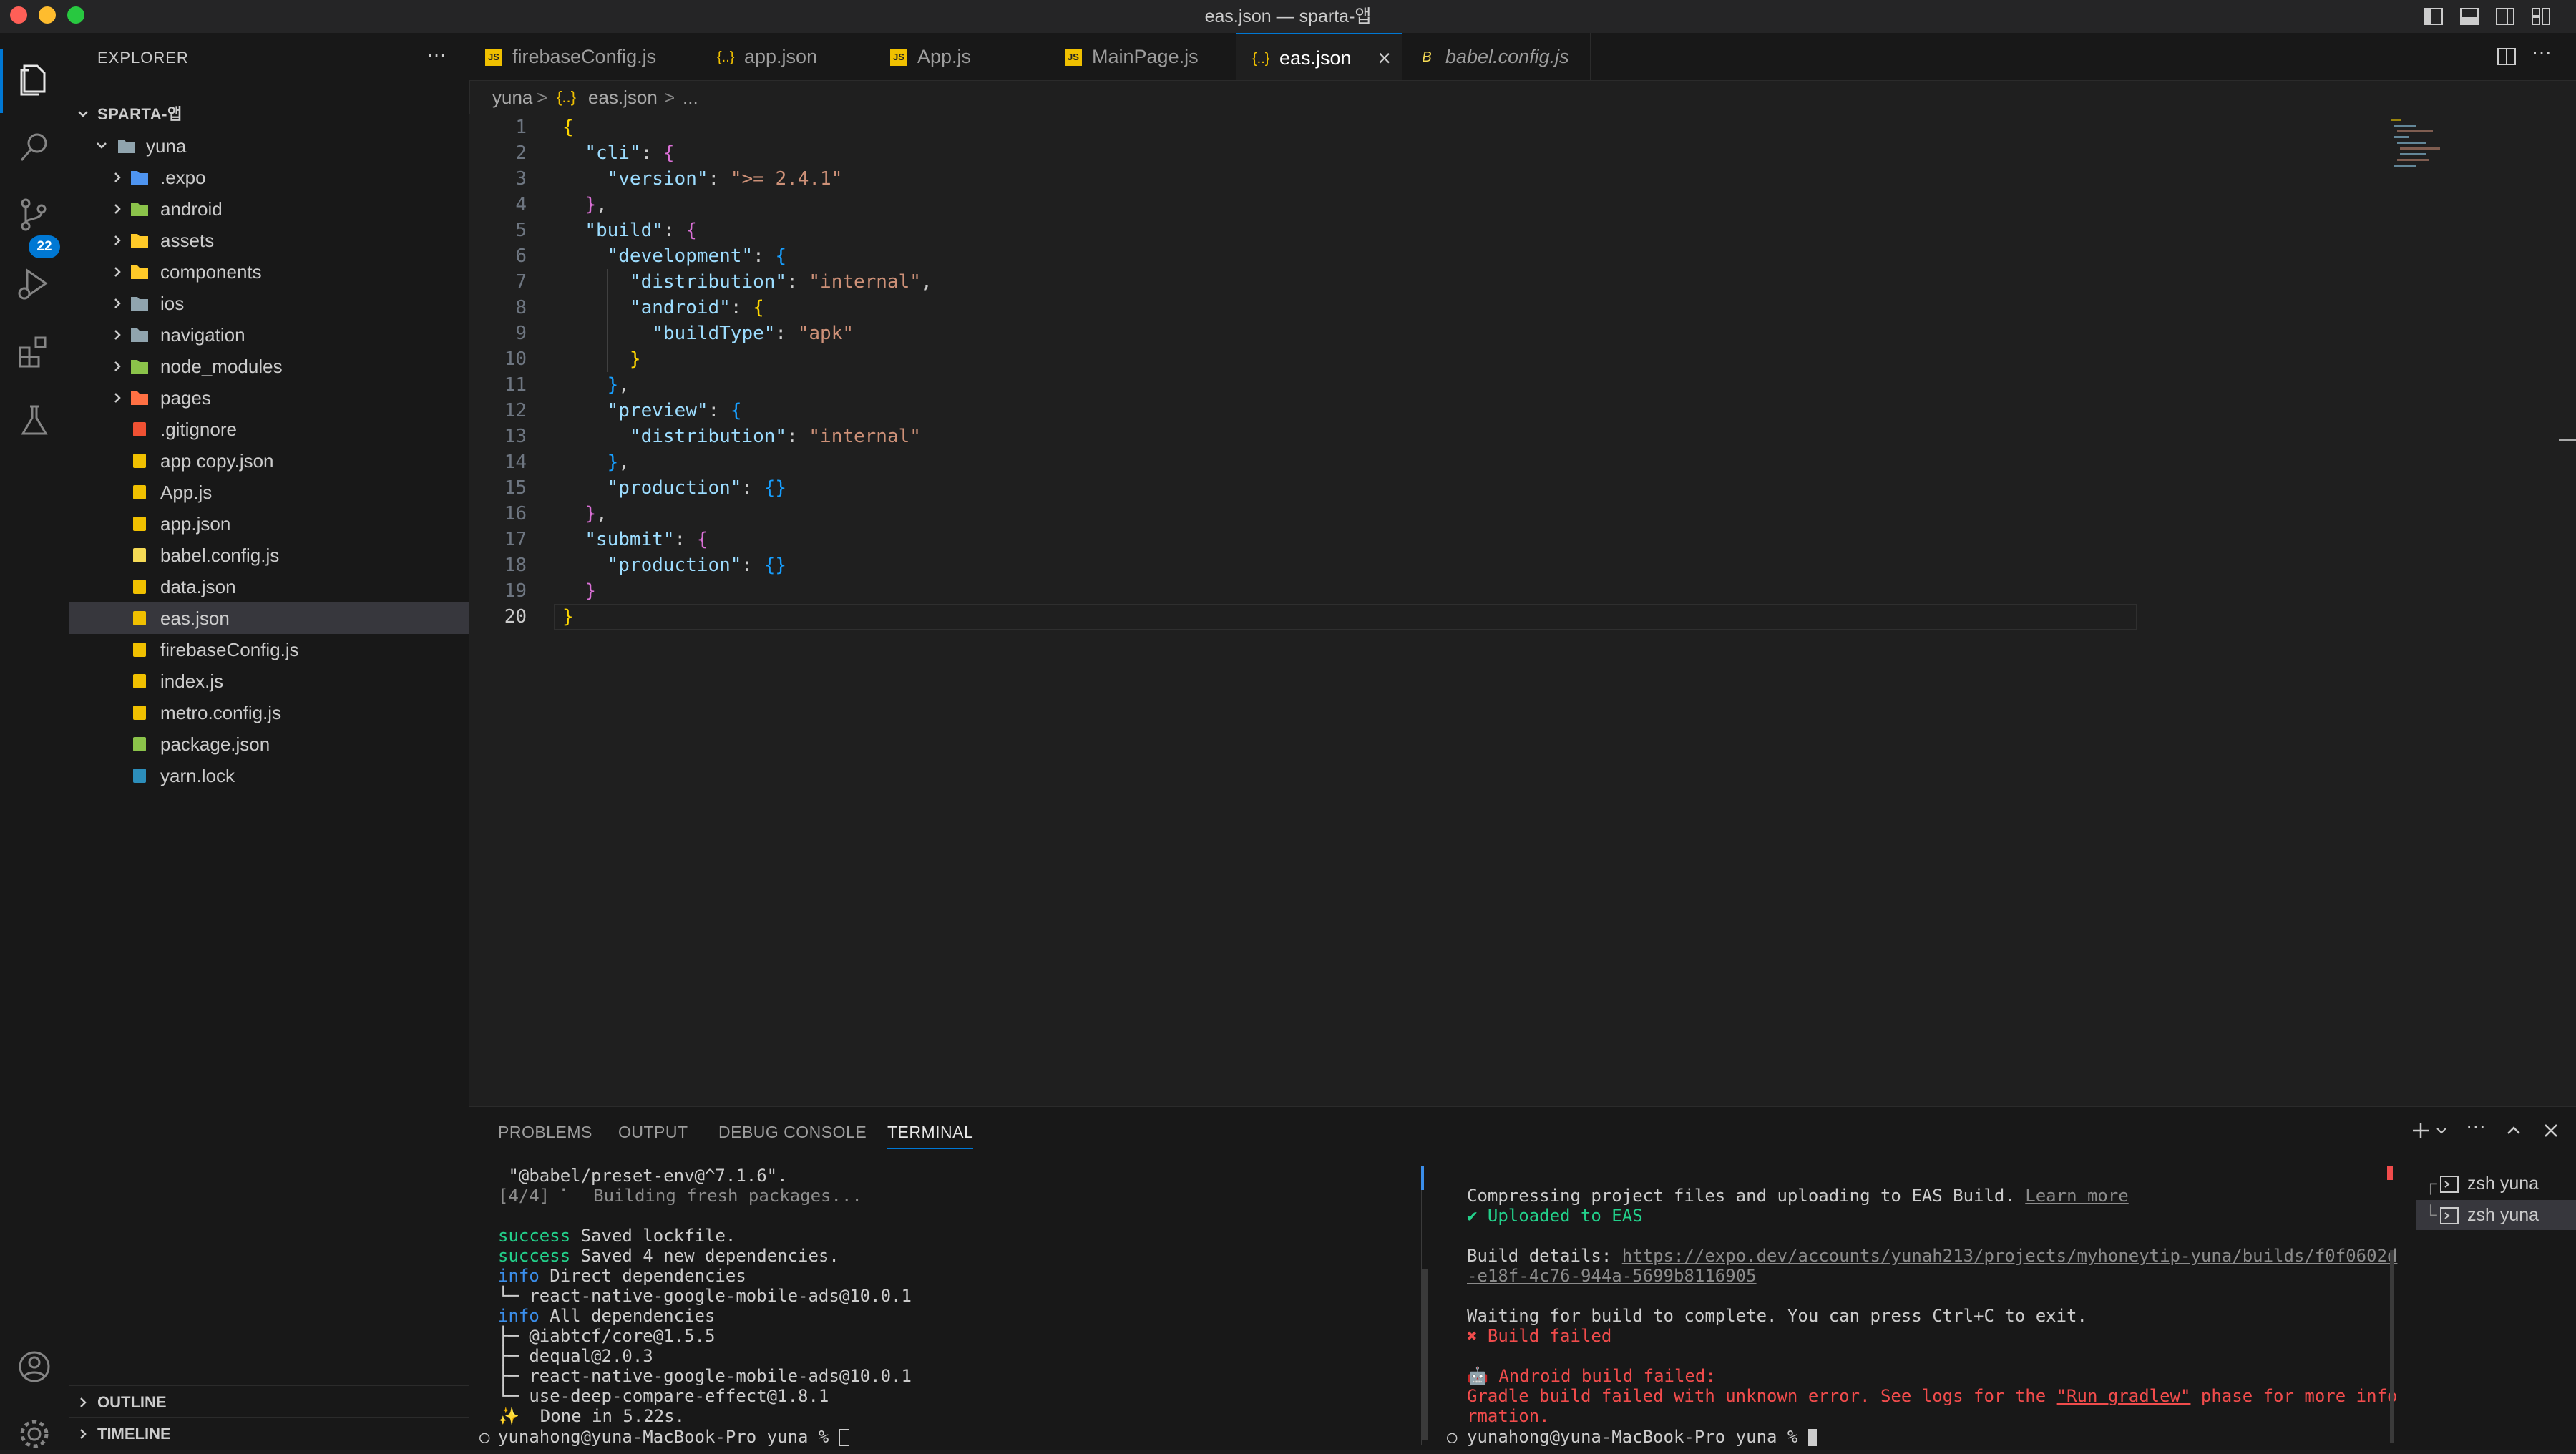 The height and width of the screenshot is (1454, 2576). What do you see at coordinates (521, 307) in the screenshot?
I see `line-number: 8` at bounding box center [521, 307].